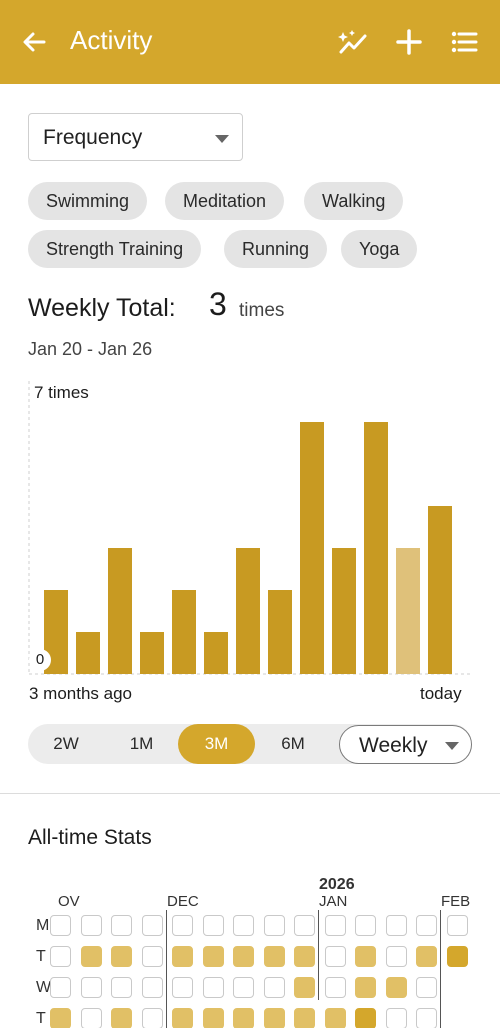 Image resolution: width=500 pixels, height=1028 pixels. What do you see at coordinates (337, 884) in the screenshot?
I see `heatmap-year-label: 2026` at bounding box center [337, 884].